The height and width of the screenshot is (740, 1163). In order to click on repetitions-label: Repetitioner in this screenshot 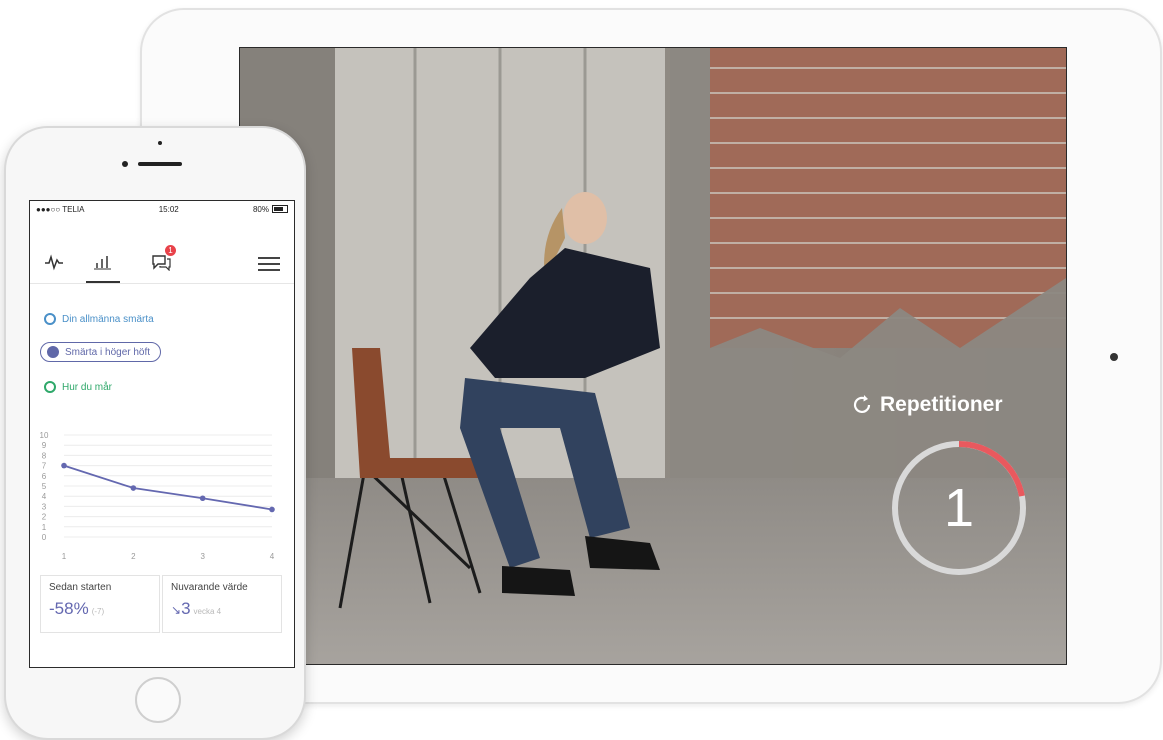, I will do `click(926, 405)`.